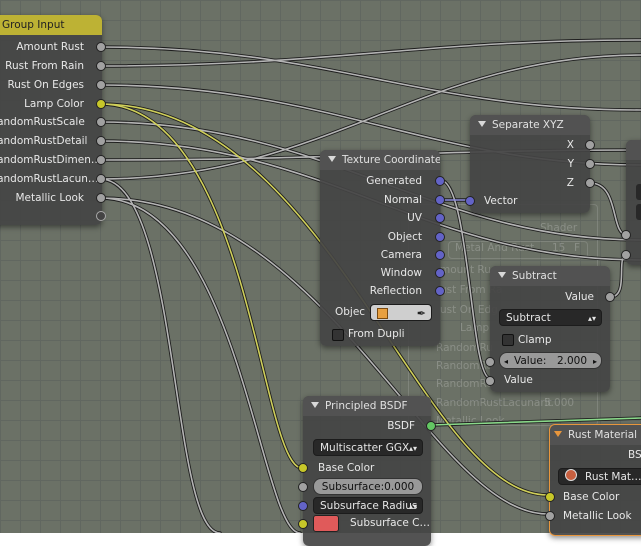 The width and height of the screenshot is (641, 546). I want to click on clamp-label: Clamp, so click(535, 340).